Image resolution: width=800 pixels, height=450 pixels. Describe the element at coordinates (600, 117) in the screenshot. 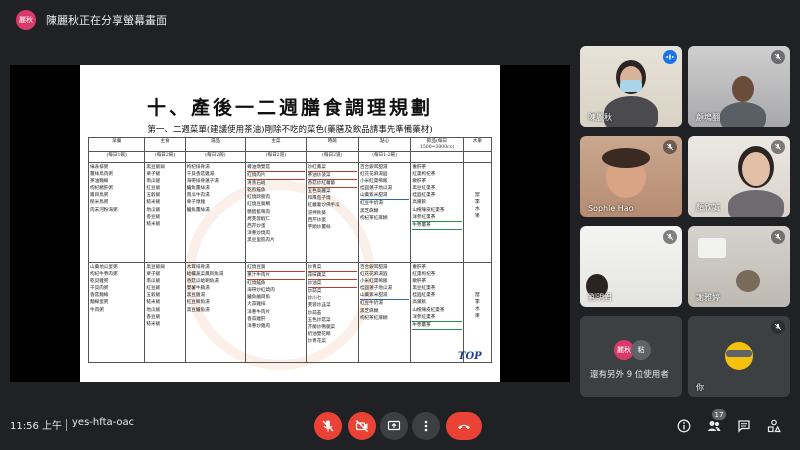

I see `participant-name: 陳麗秋` at that location.